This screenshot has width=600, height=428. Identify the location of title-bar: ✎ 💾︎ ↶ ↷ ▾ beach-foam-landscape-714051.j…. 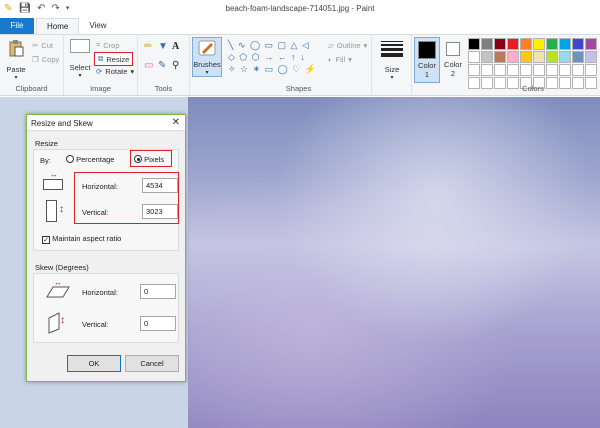
(300, 9).